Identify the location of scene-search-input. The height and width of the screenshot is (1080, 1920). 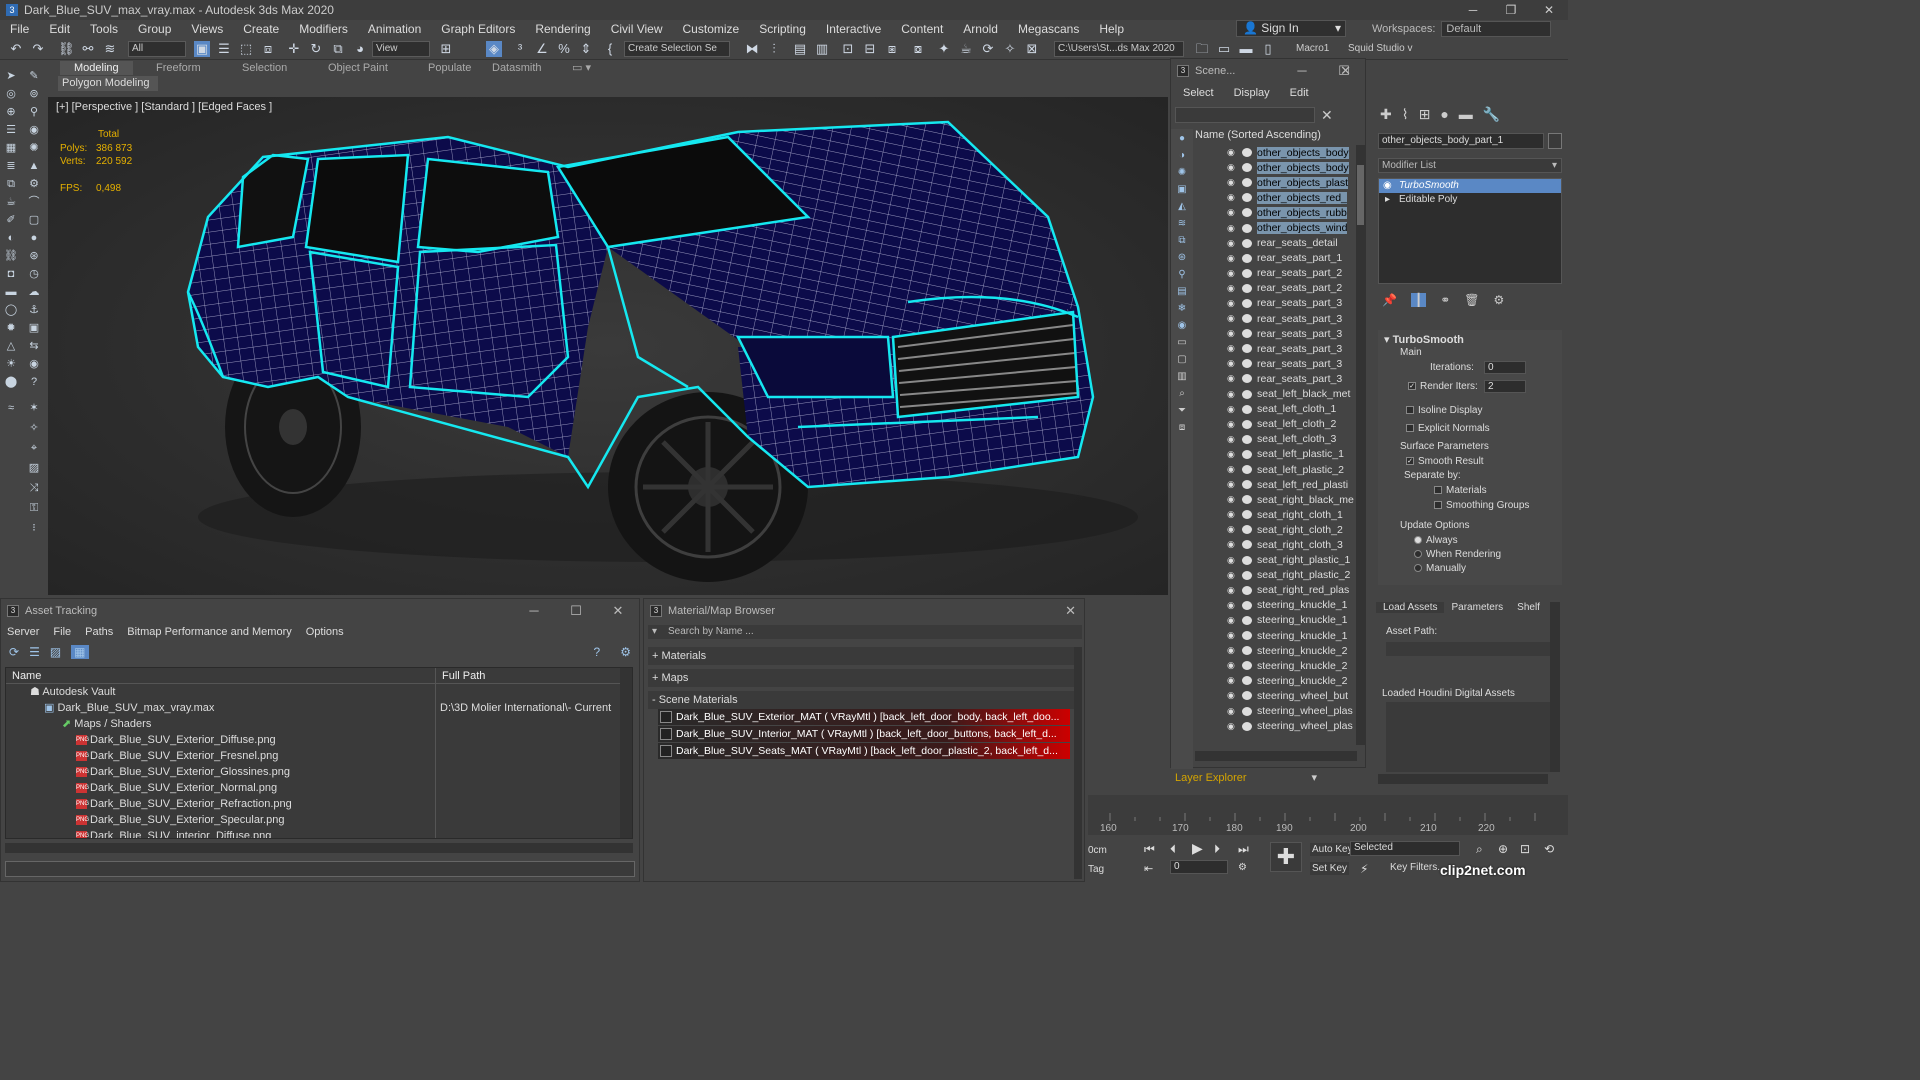
(1245, 115).